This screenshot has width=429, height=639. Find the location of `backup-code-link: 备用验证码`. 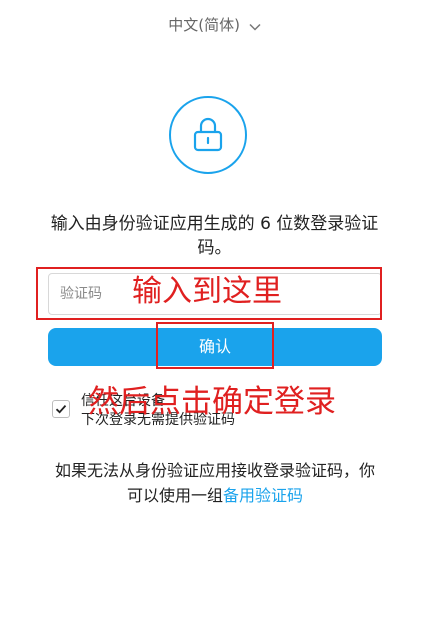

backup-code-link: 备用验证码 is located at coordinates (263, 495).